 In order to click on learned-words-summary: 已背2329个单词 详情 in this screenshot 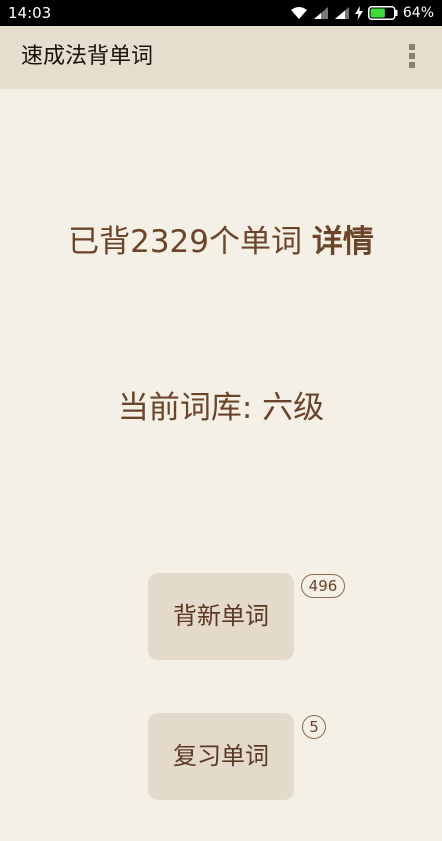, I will do `click(221, 242)`.